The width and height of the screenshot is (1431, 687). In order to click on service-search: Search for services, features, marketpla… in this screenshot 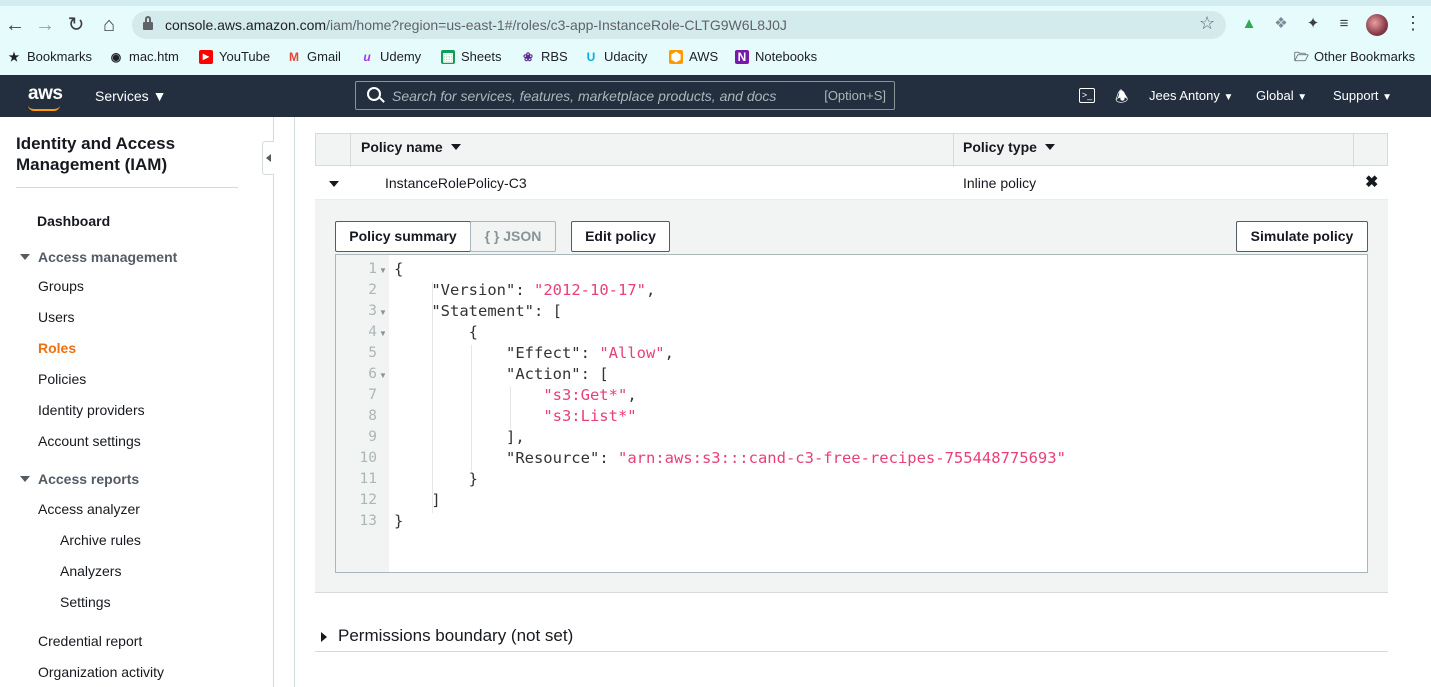, I will do `click(625, 95)`.